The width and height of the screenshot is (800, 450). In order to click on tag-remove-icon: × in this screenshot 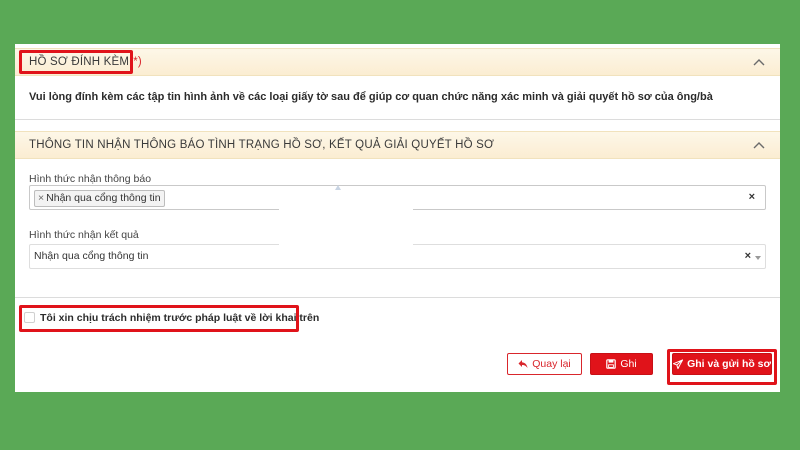, I will do `click(41, 198)`.